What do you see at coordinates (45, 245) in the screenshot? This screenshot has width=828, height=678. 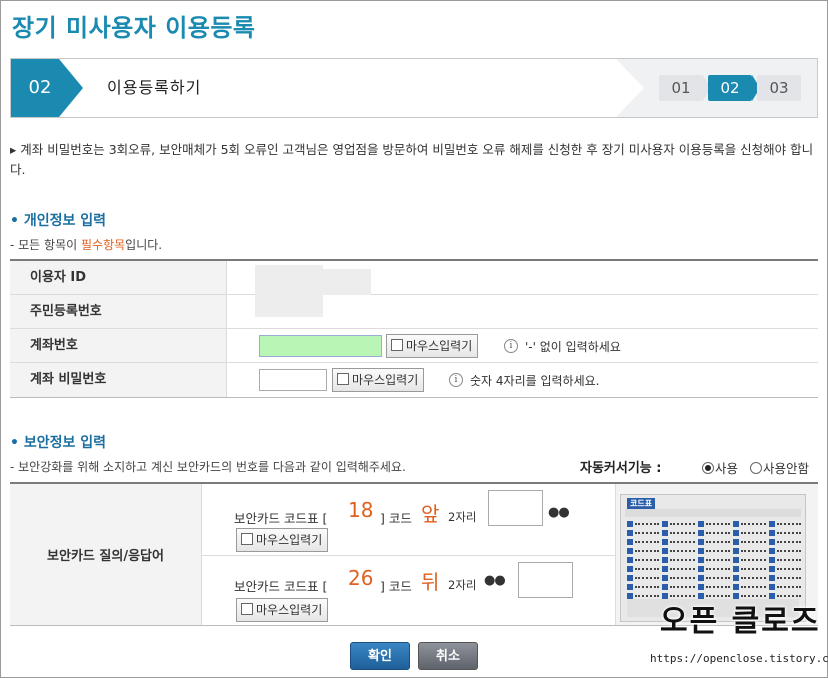 I see `subtitle-prefix: - 모든 항목이` at bounding box center [45, 245].